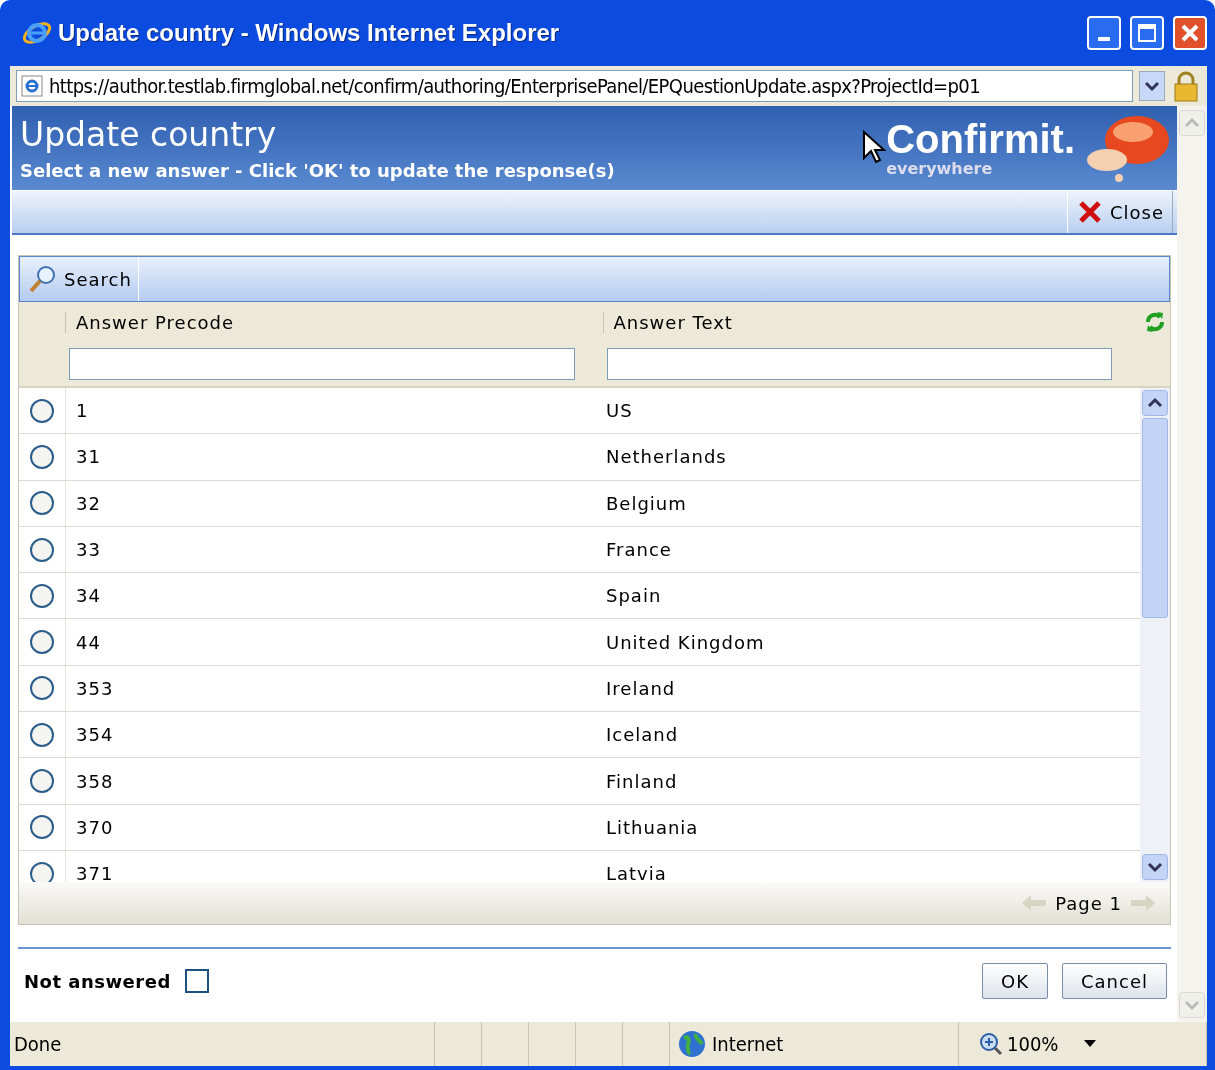 The height and width of the screenshot is (1070, 1215). What do you see at coordinates (1015, 981) in the screenshot?
I see `dialog-button: OK` at bounding box center [1015, 981].